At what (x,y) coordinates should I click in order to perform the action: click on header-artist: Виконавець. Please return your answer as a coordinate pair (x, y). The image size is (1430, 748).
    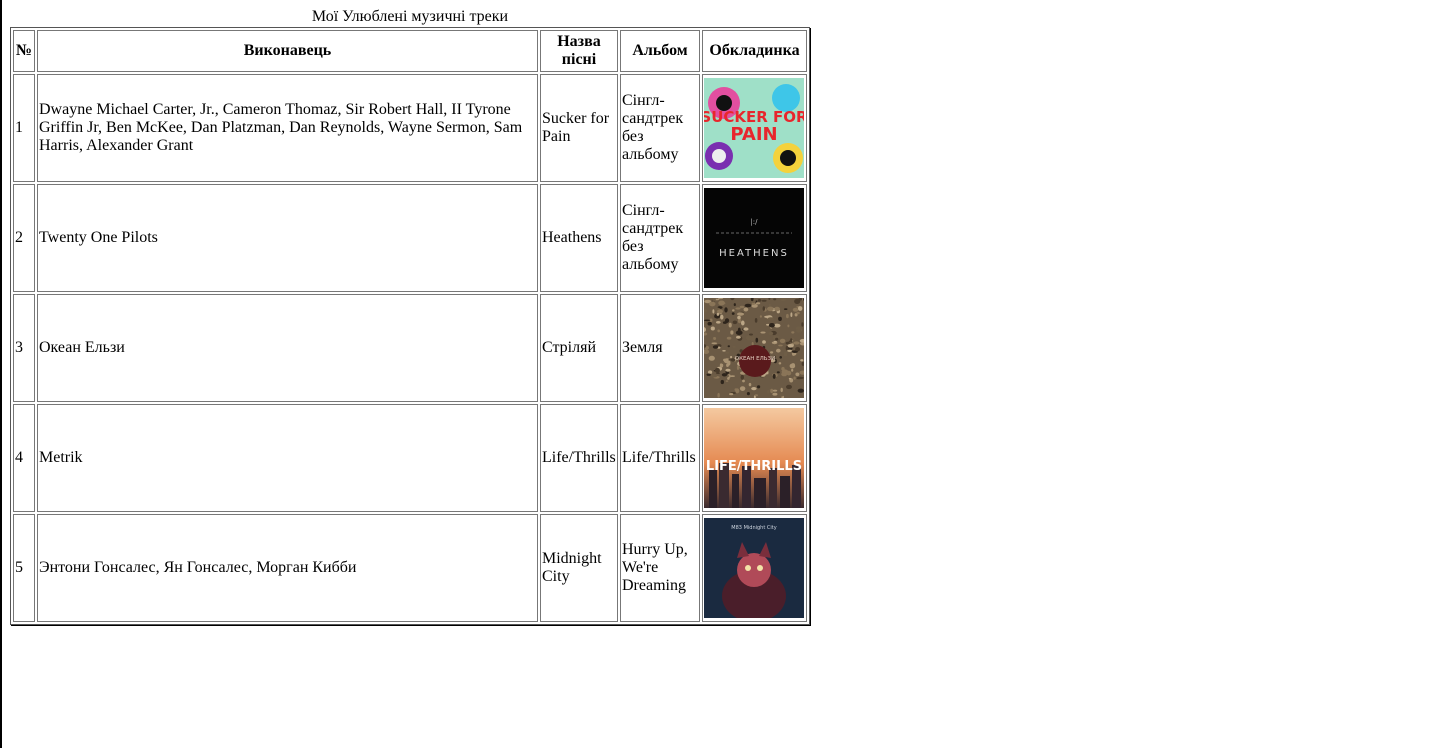
    Looking at the image, I should click on (287, 51).